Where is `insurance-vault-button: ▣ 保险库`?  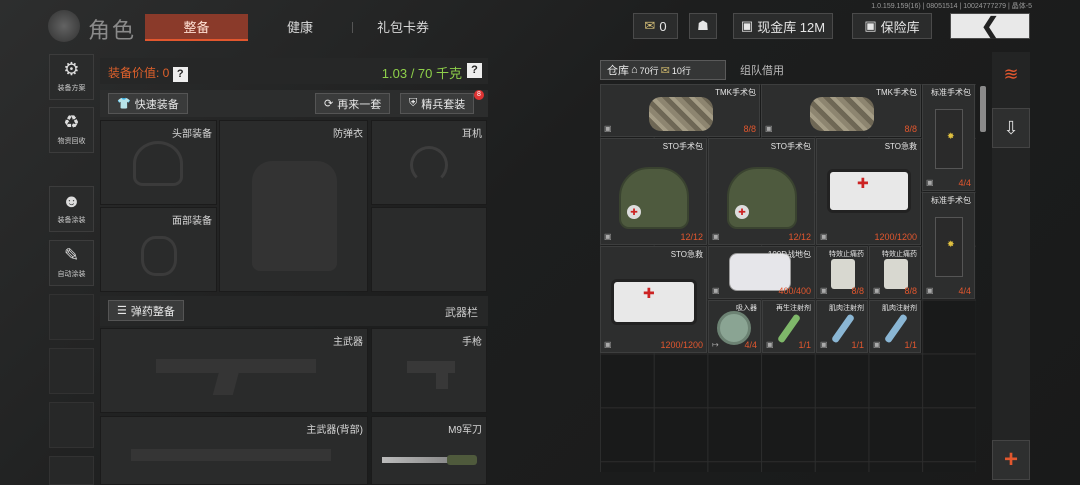
insurance-vault-button: ▣ 保险库 is located at coordinates (892, 26).